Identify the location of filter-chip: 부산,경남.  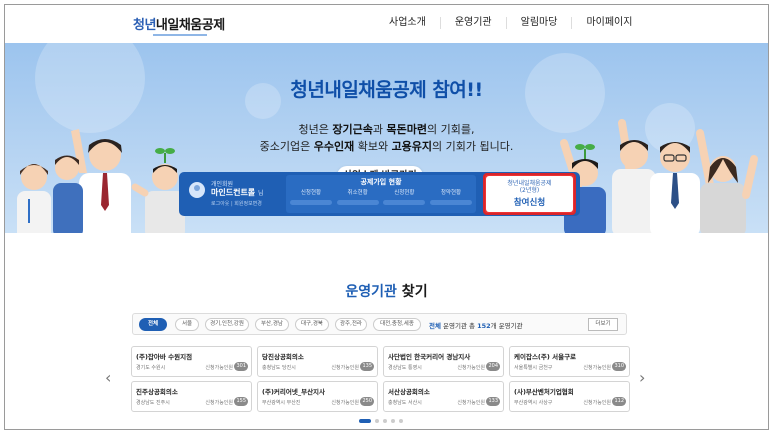
(272, 324).